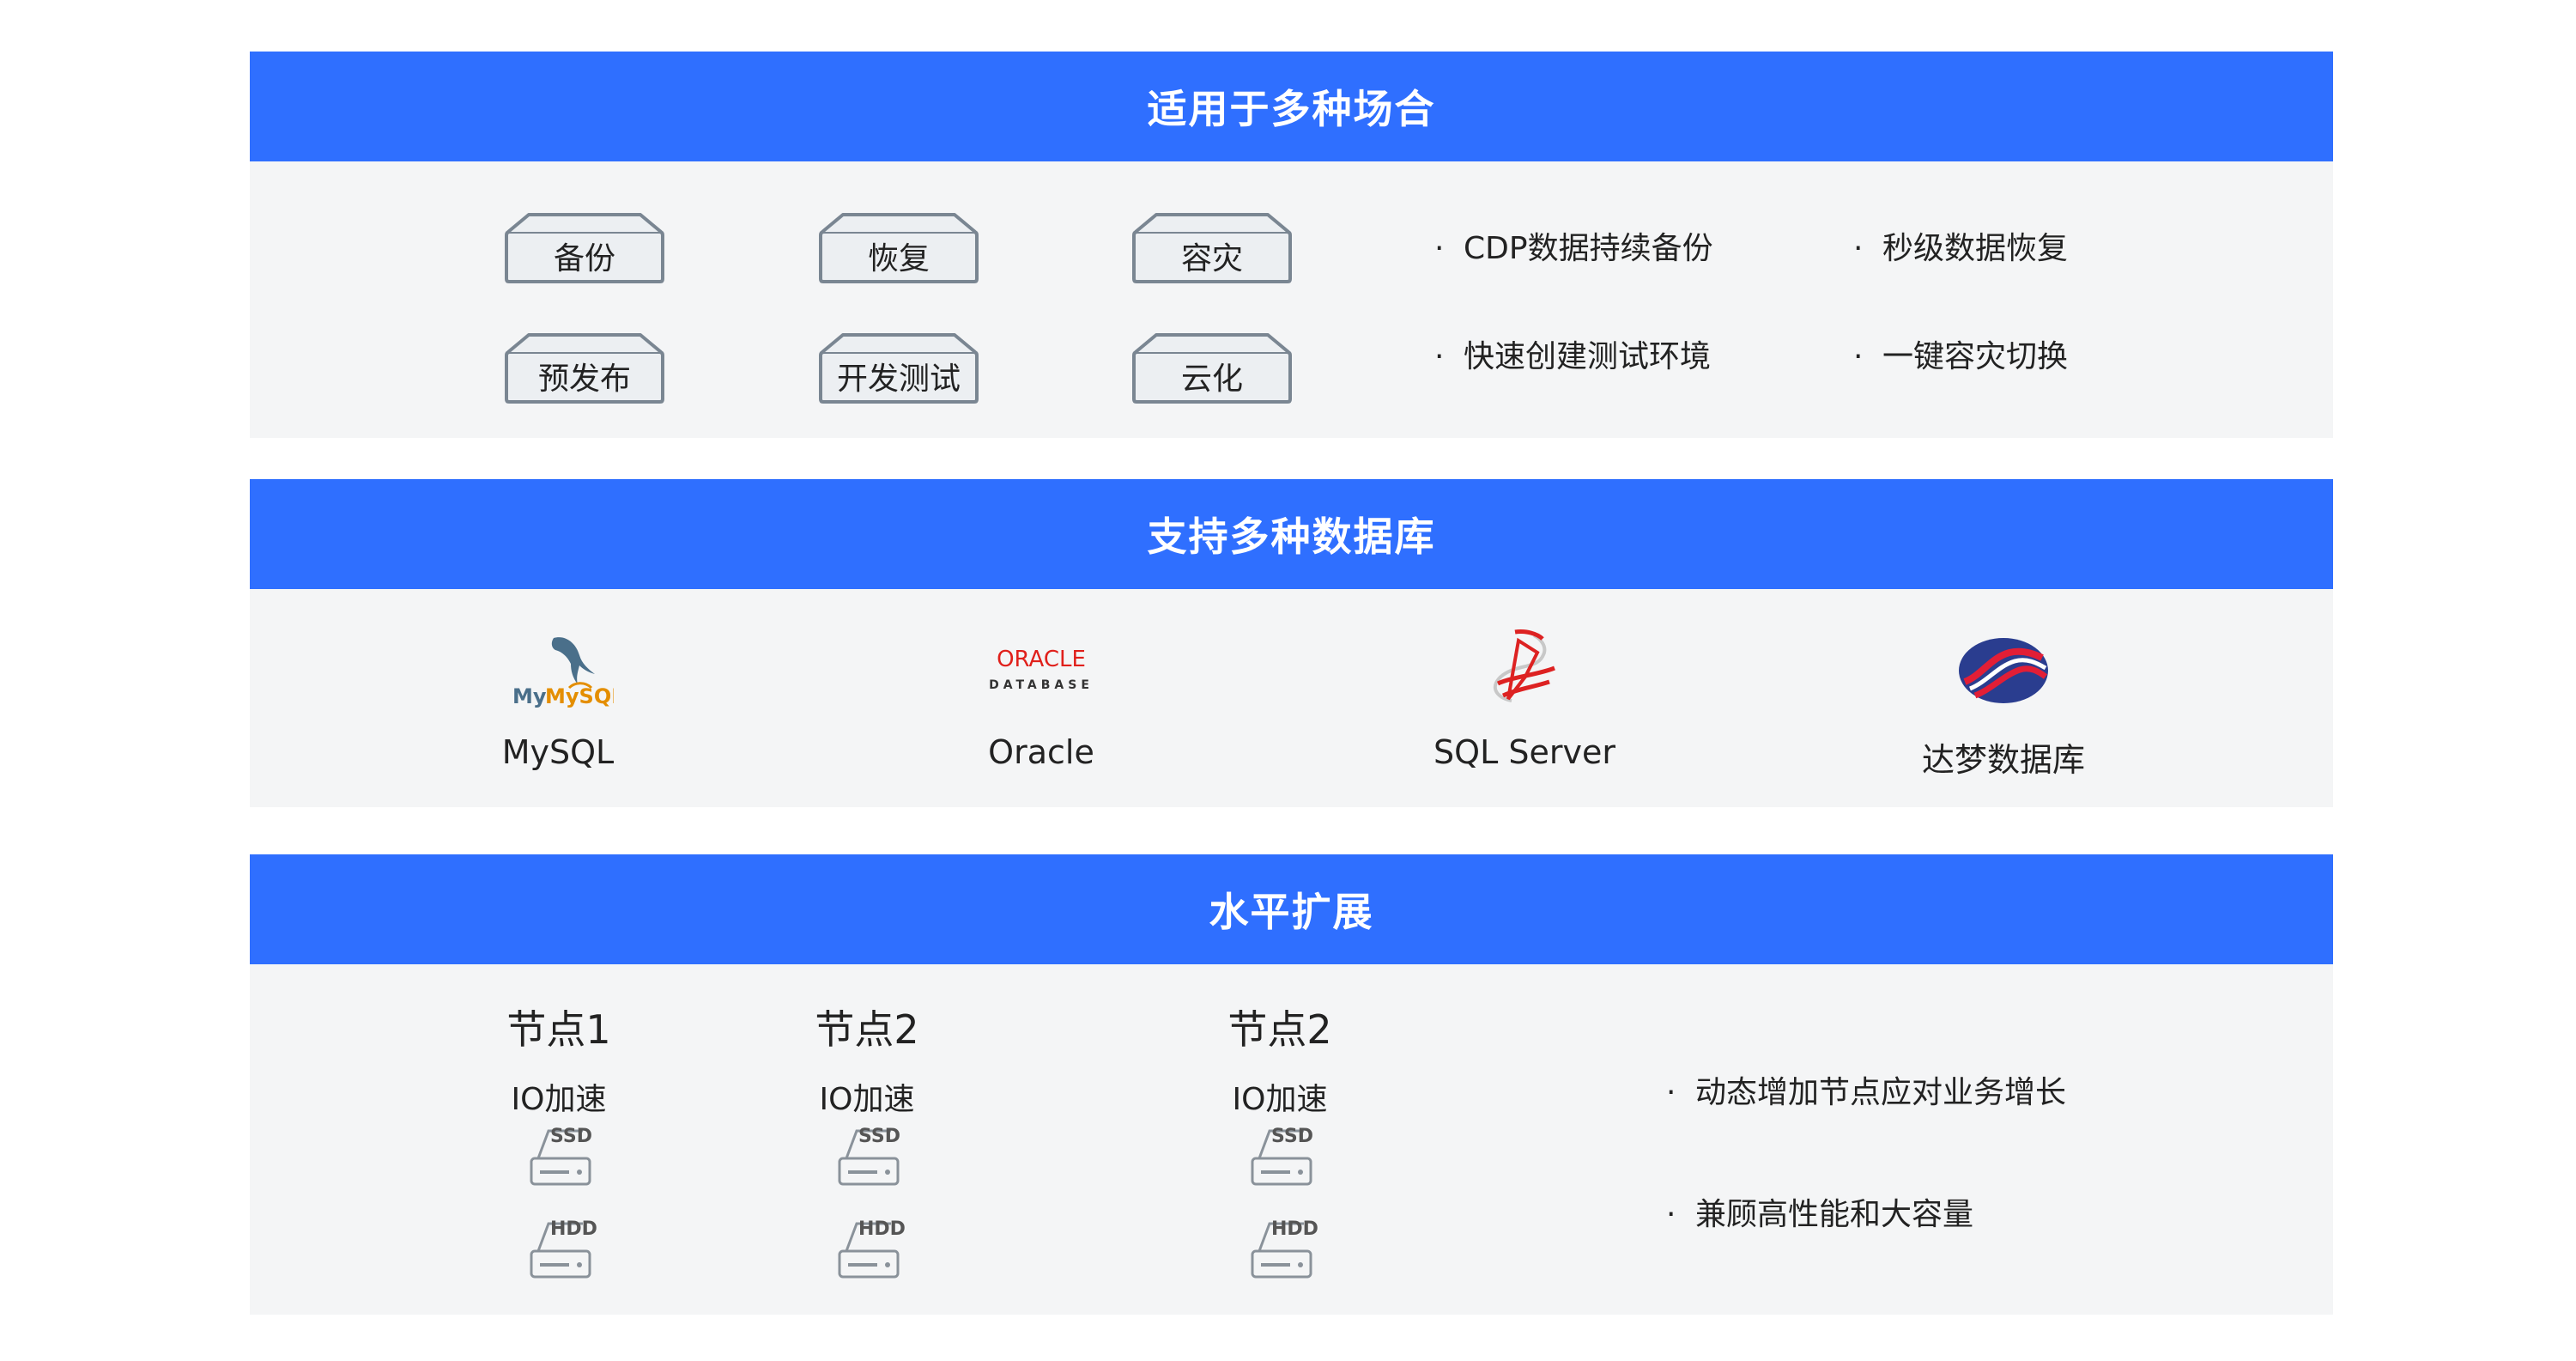 The height and width of the screenshot is (1361, 2576). What do you see at coordinates (558, 752) in the screenshot?
I see `db-name: MySQL` at bounding box center [558, 752].